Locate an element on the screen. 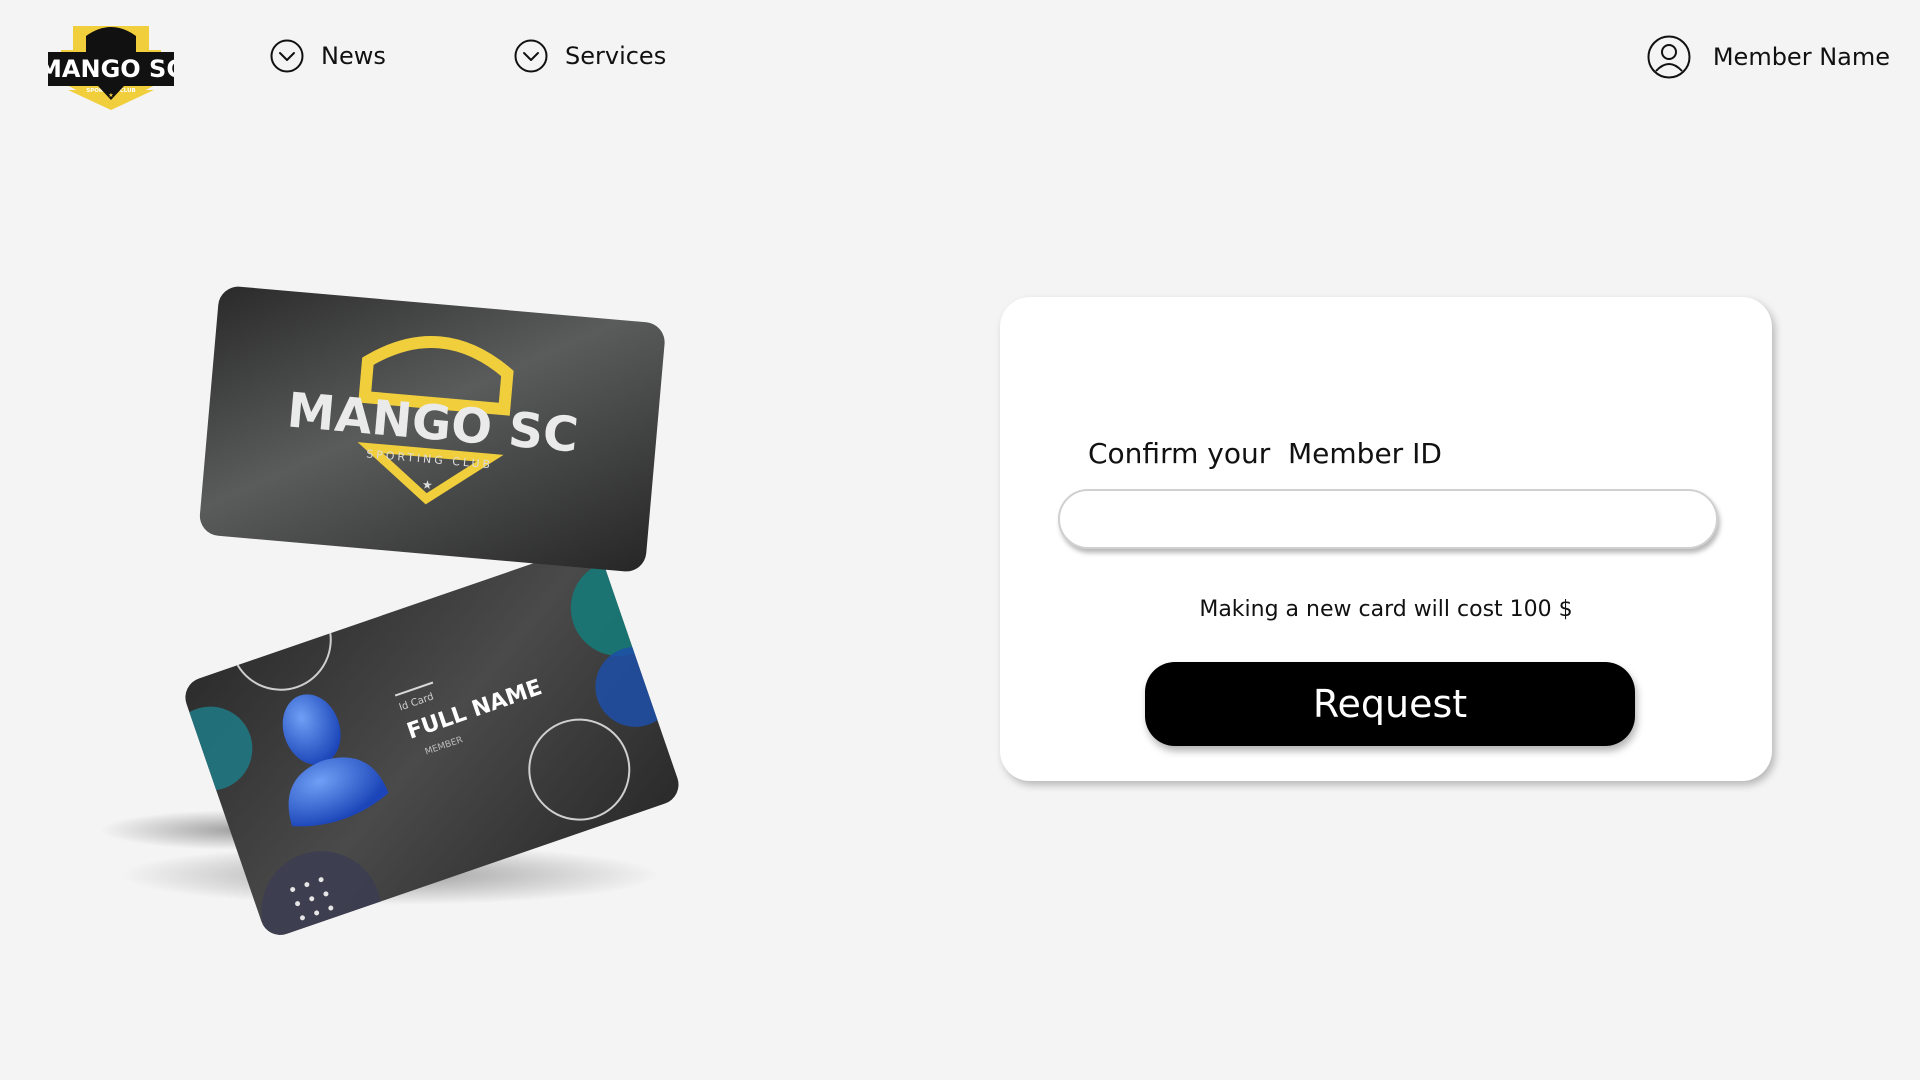  request-button: Request is located at coordinates (1390, 704).